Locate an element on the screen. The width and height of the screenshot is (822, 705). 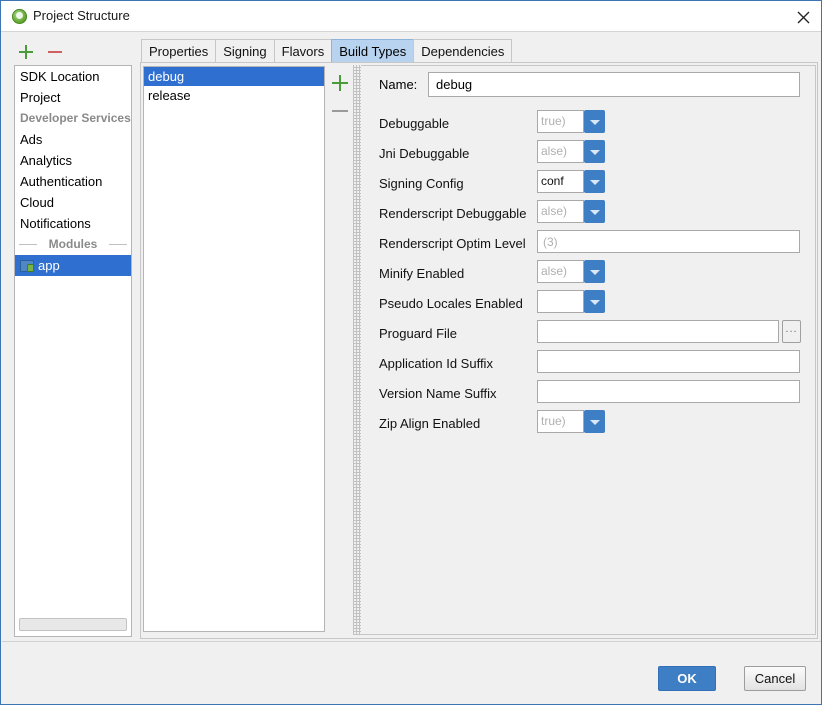
ok-button: OK is located at coordinates (687, 678).